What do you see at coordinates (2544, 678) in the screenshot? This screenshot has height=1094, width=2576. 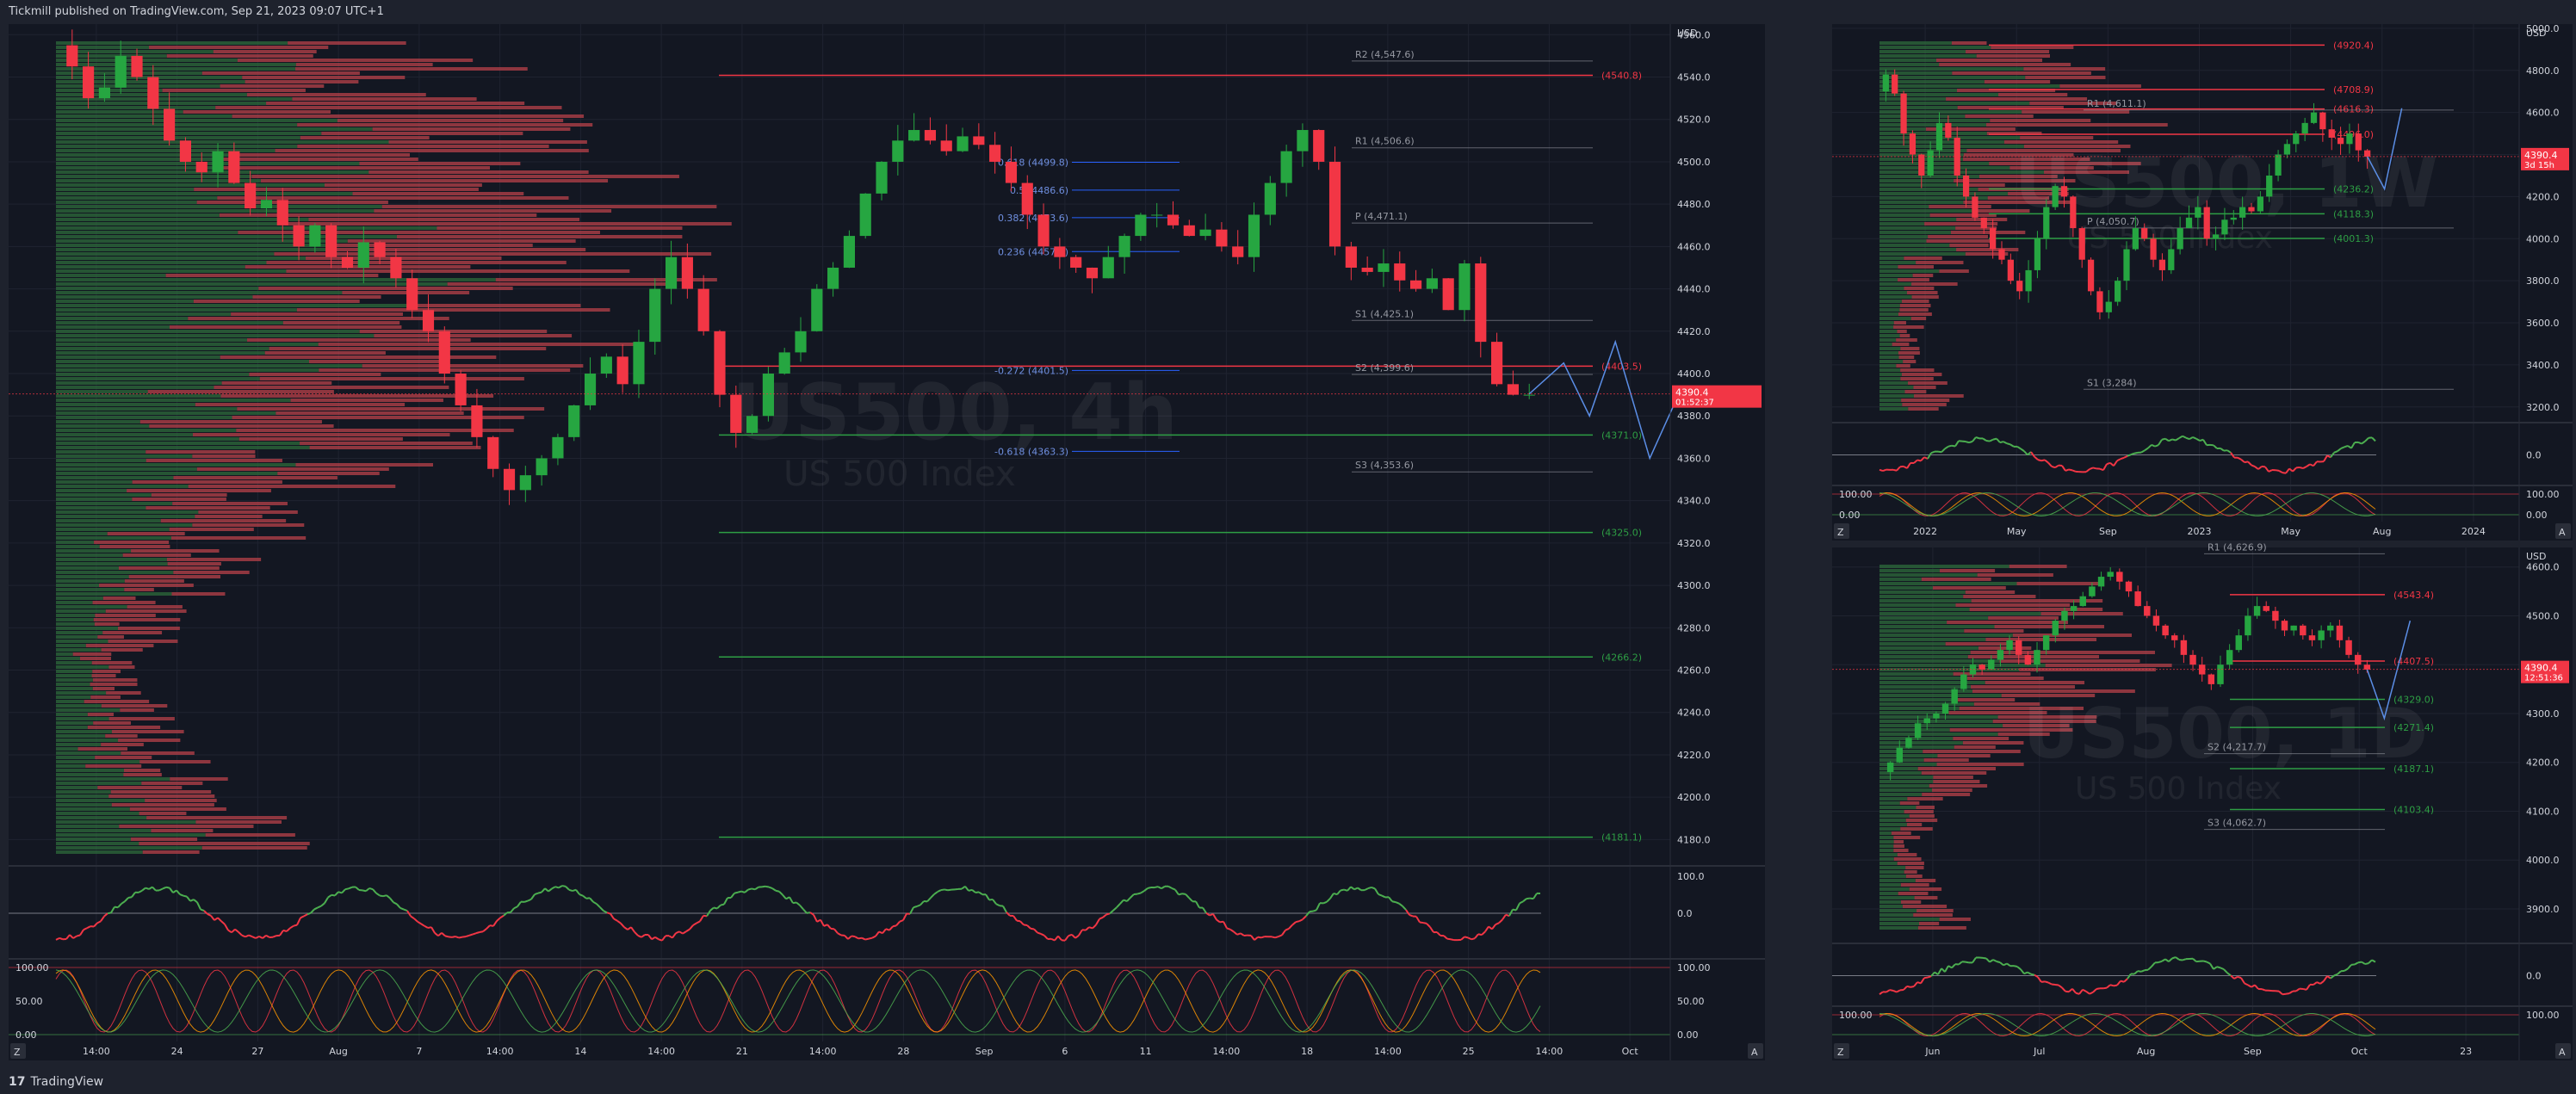 I see `price-badge-countdown: 12:51:36` at bounding box center [2544, 678].